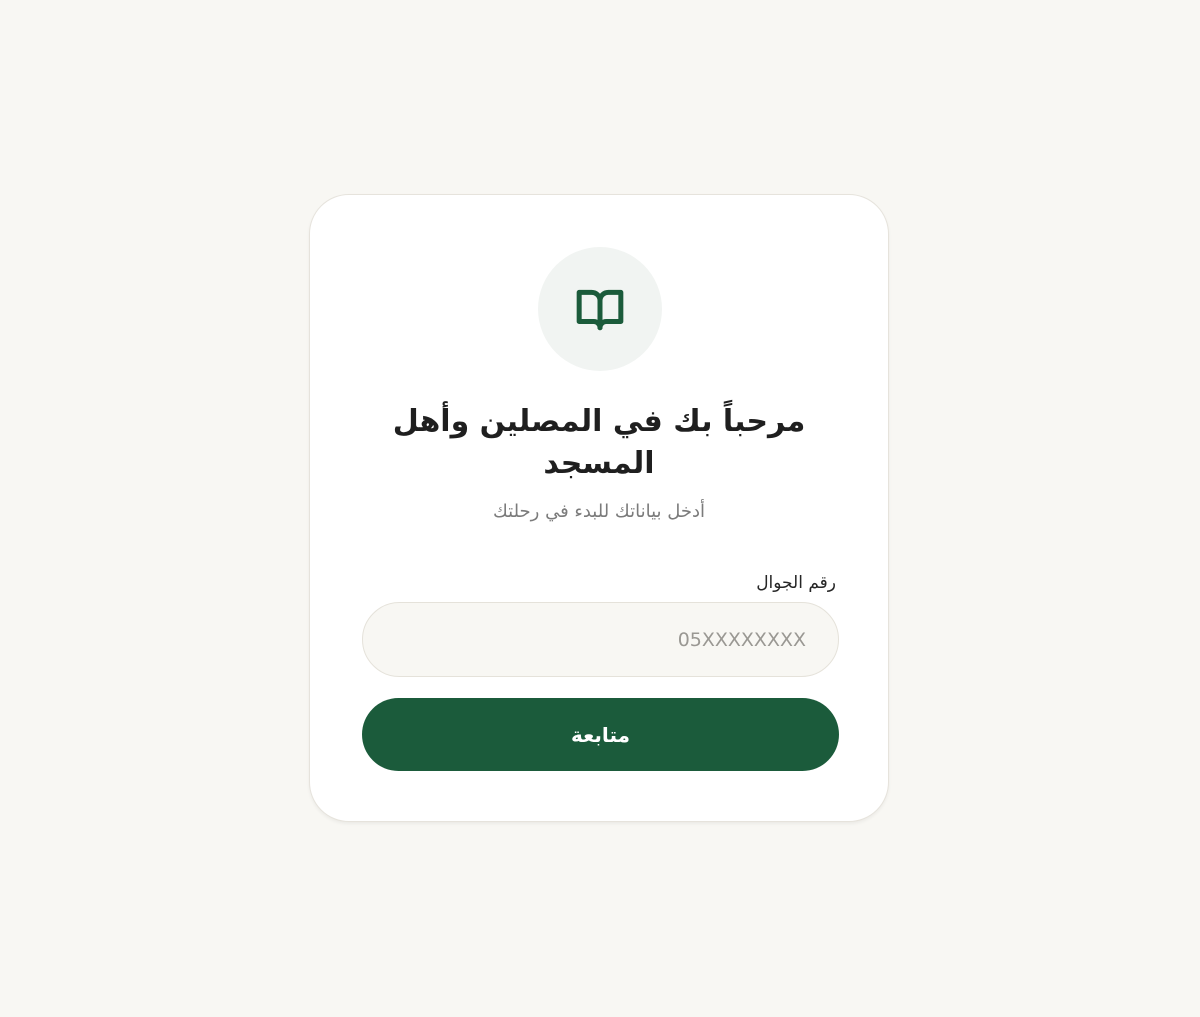 The width and height of the screenshot is (1200, 1017). Describe the element at coordinates (600, 639) in the screenshot. I see `phone-input` at that location.